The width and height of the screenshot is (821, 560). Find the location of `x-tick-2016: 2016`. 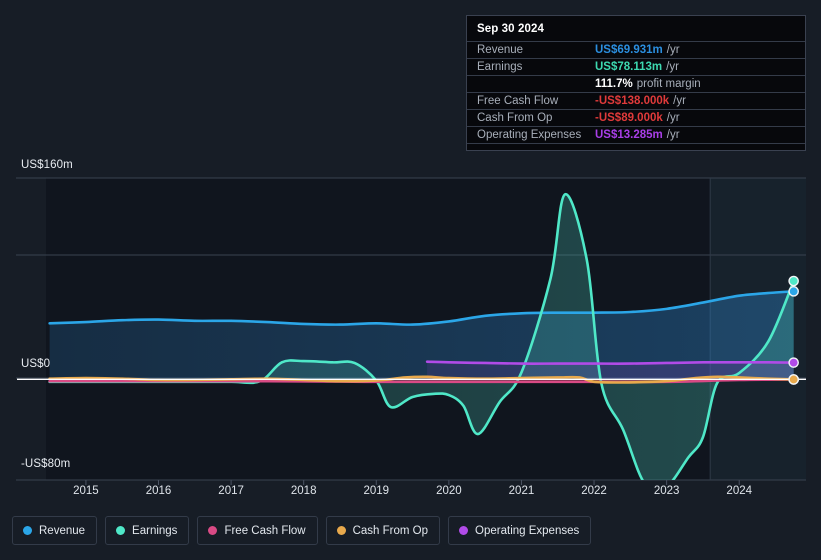

x-tick-2016: 2016 is located at coordinates (158, 491).